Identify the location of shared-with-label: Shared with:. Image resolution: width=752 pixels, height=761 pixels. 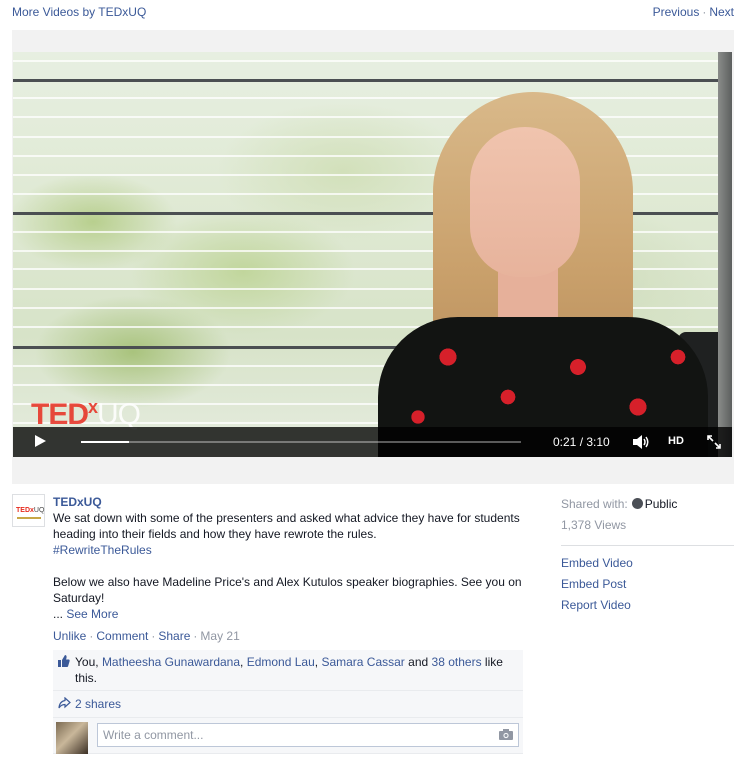
(594, 504).